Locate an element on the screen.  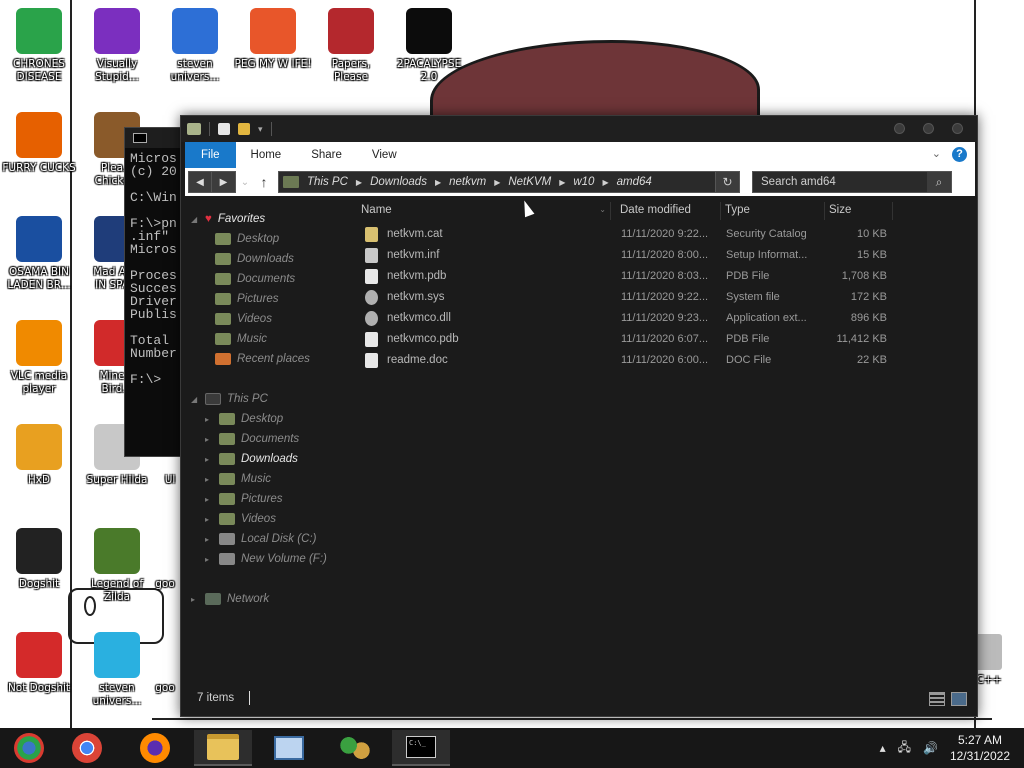
breadcrumb-netkvm-upper: NetKVM is located at coordinates (529, 182).